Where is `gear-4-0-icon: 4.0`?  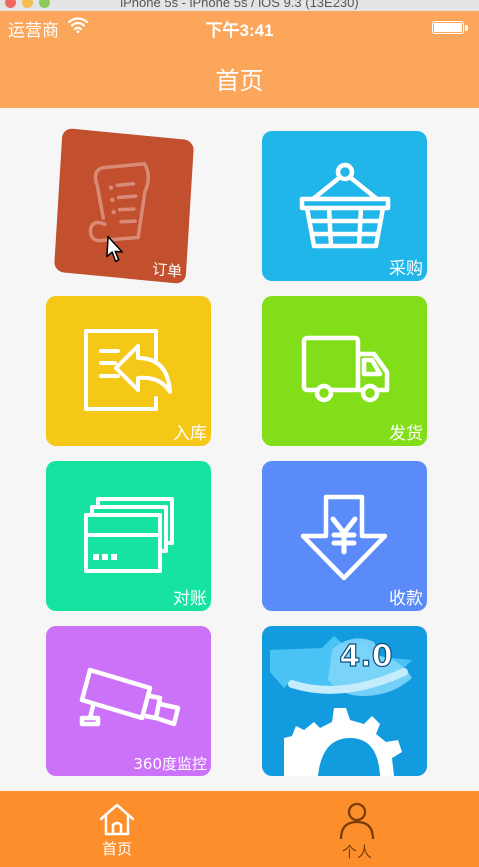 gear-4-0-icon: 4.0 is located at coordinates (341, 706).